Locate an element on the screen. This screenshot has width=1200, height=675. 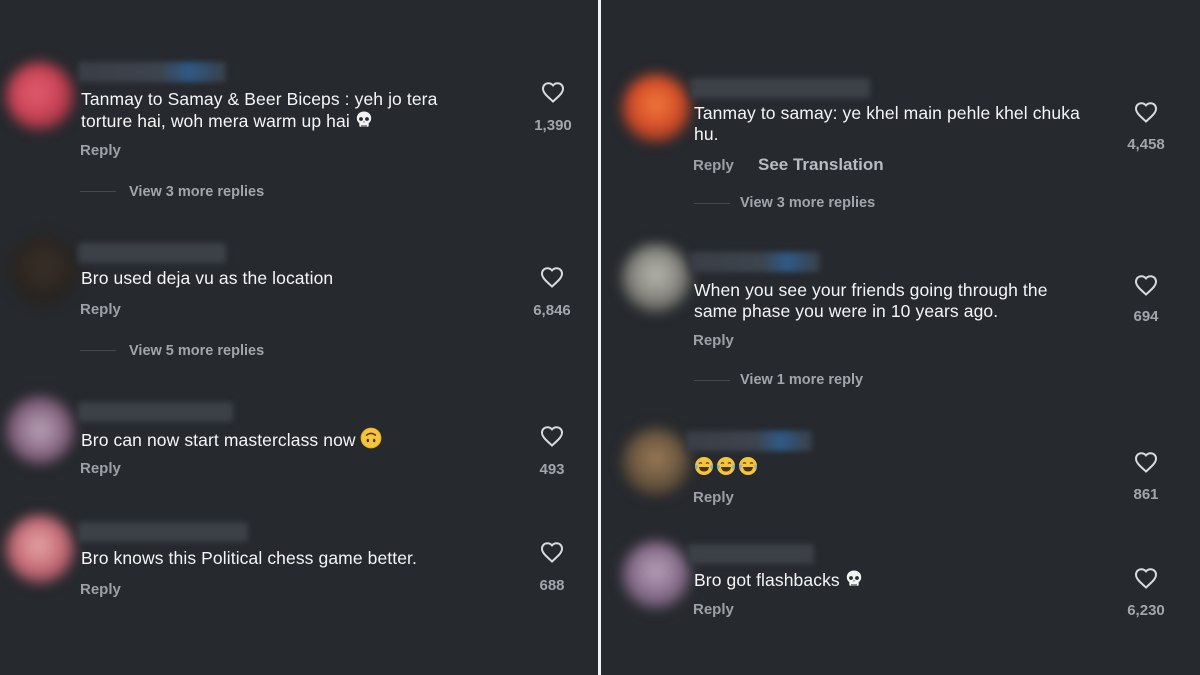
comment-text: Bro used deja vu as the location is located at coordinates (207, 278).